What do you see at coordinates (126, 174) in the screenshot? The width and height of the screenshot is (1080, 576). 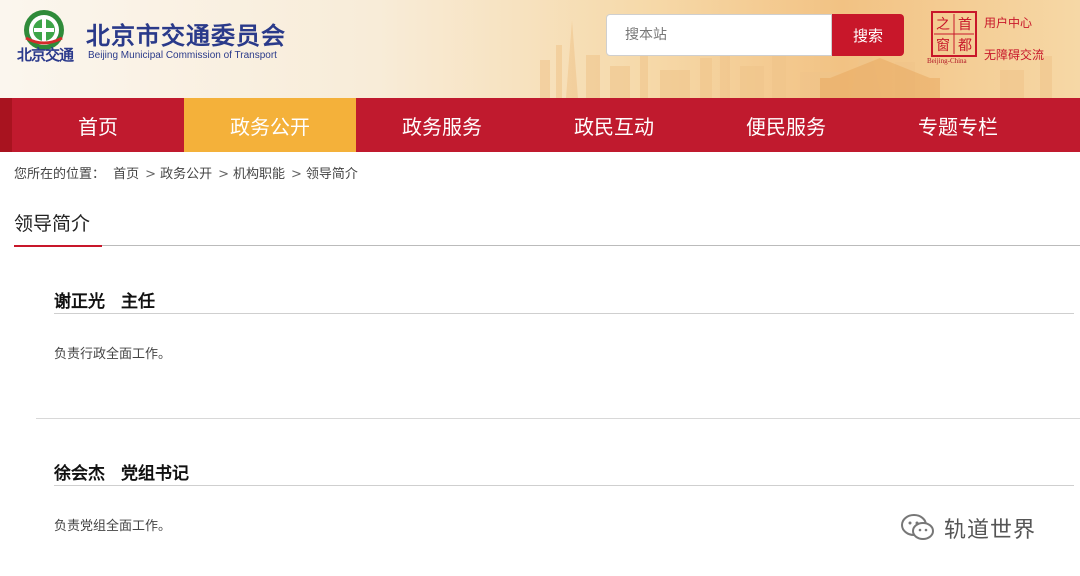 I see `breadcrumb-item: 首页` at bounding box center [126, 174].